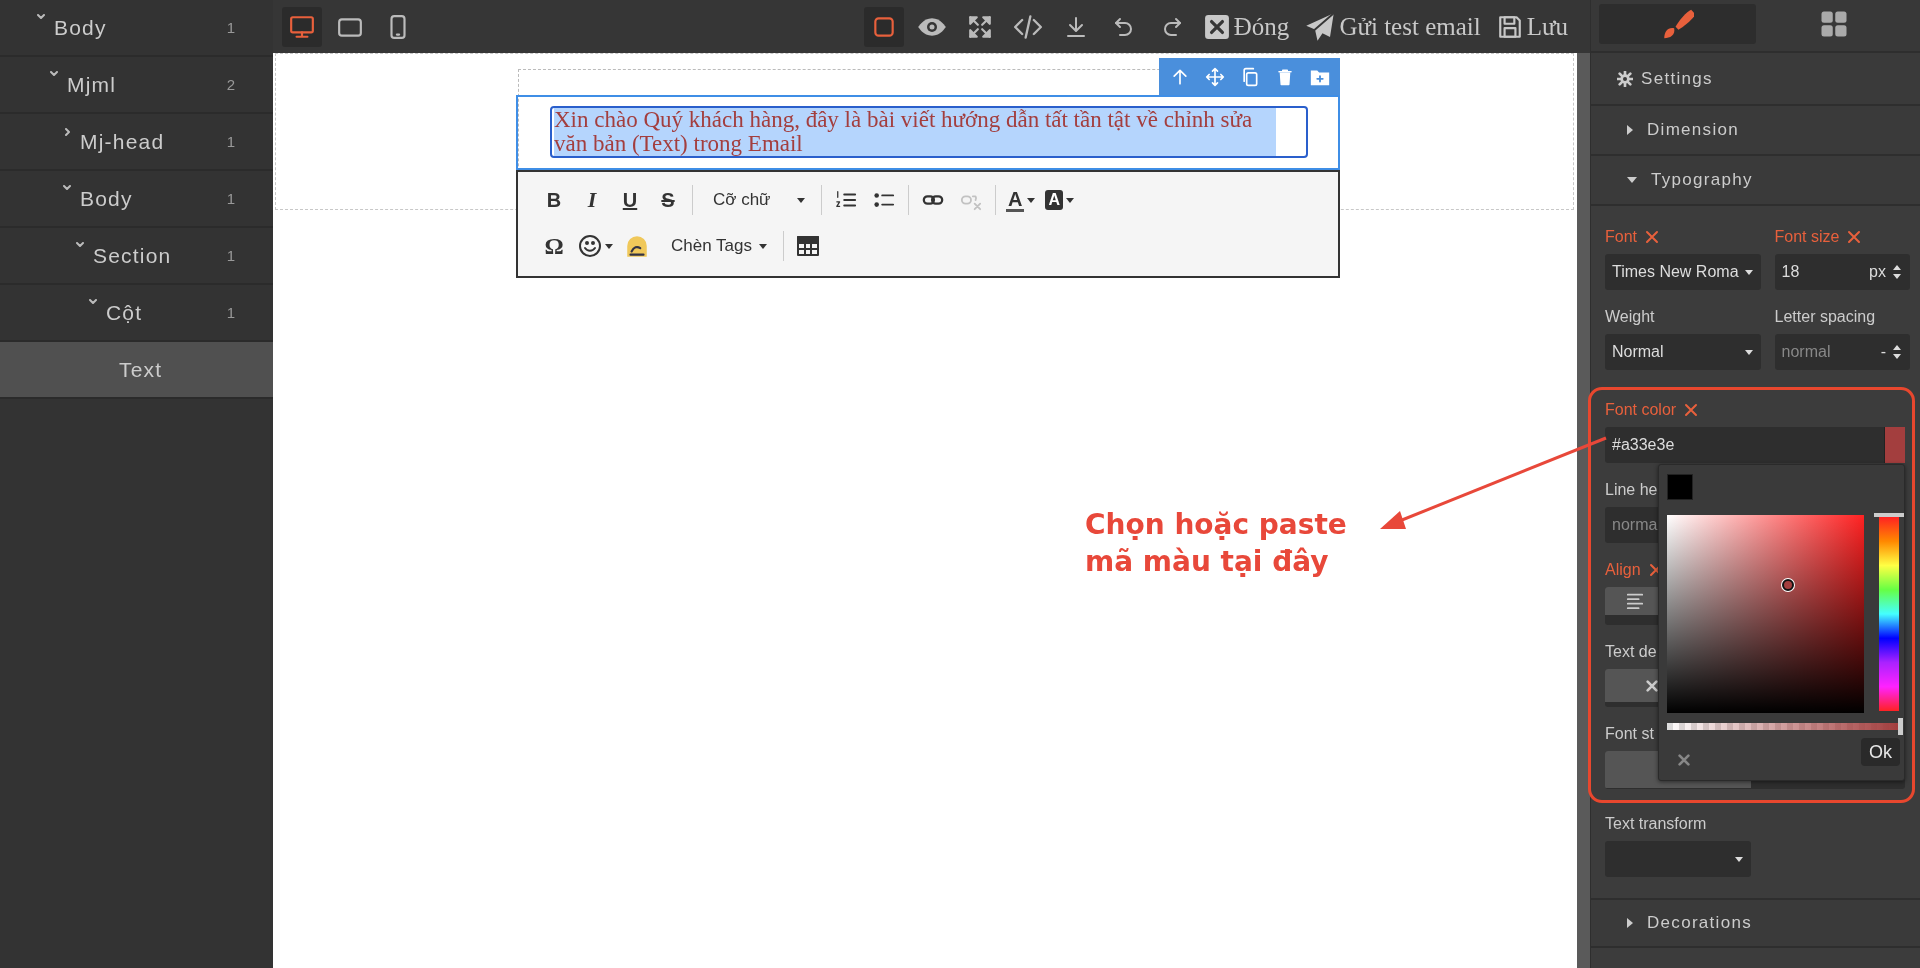 This screenshot has width=1920, height=968. Describe the element at coordinates (757, 200) in the screenshot. I see `dropdown-button: Cỡ chữ` at that location.